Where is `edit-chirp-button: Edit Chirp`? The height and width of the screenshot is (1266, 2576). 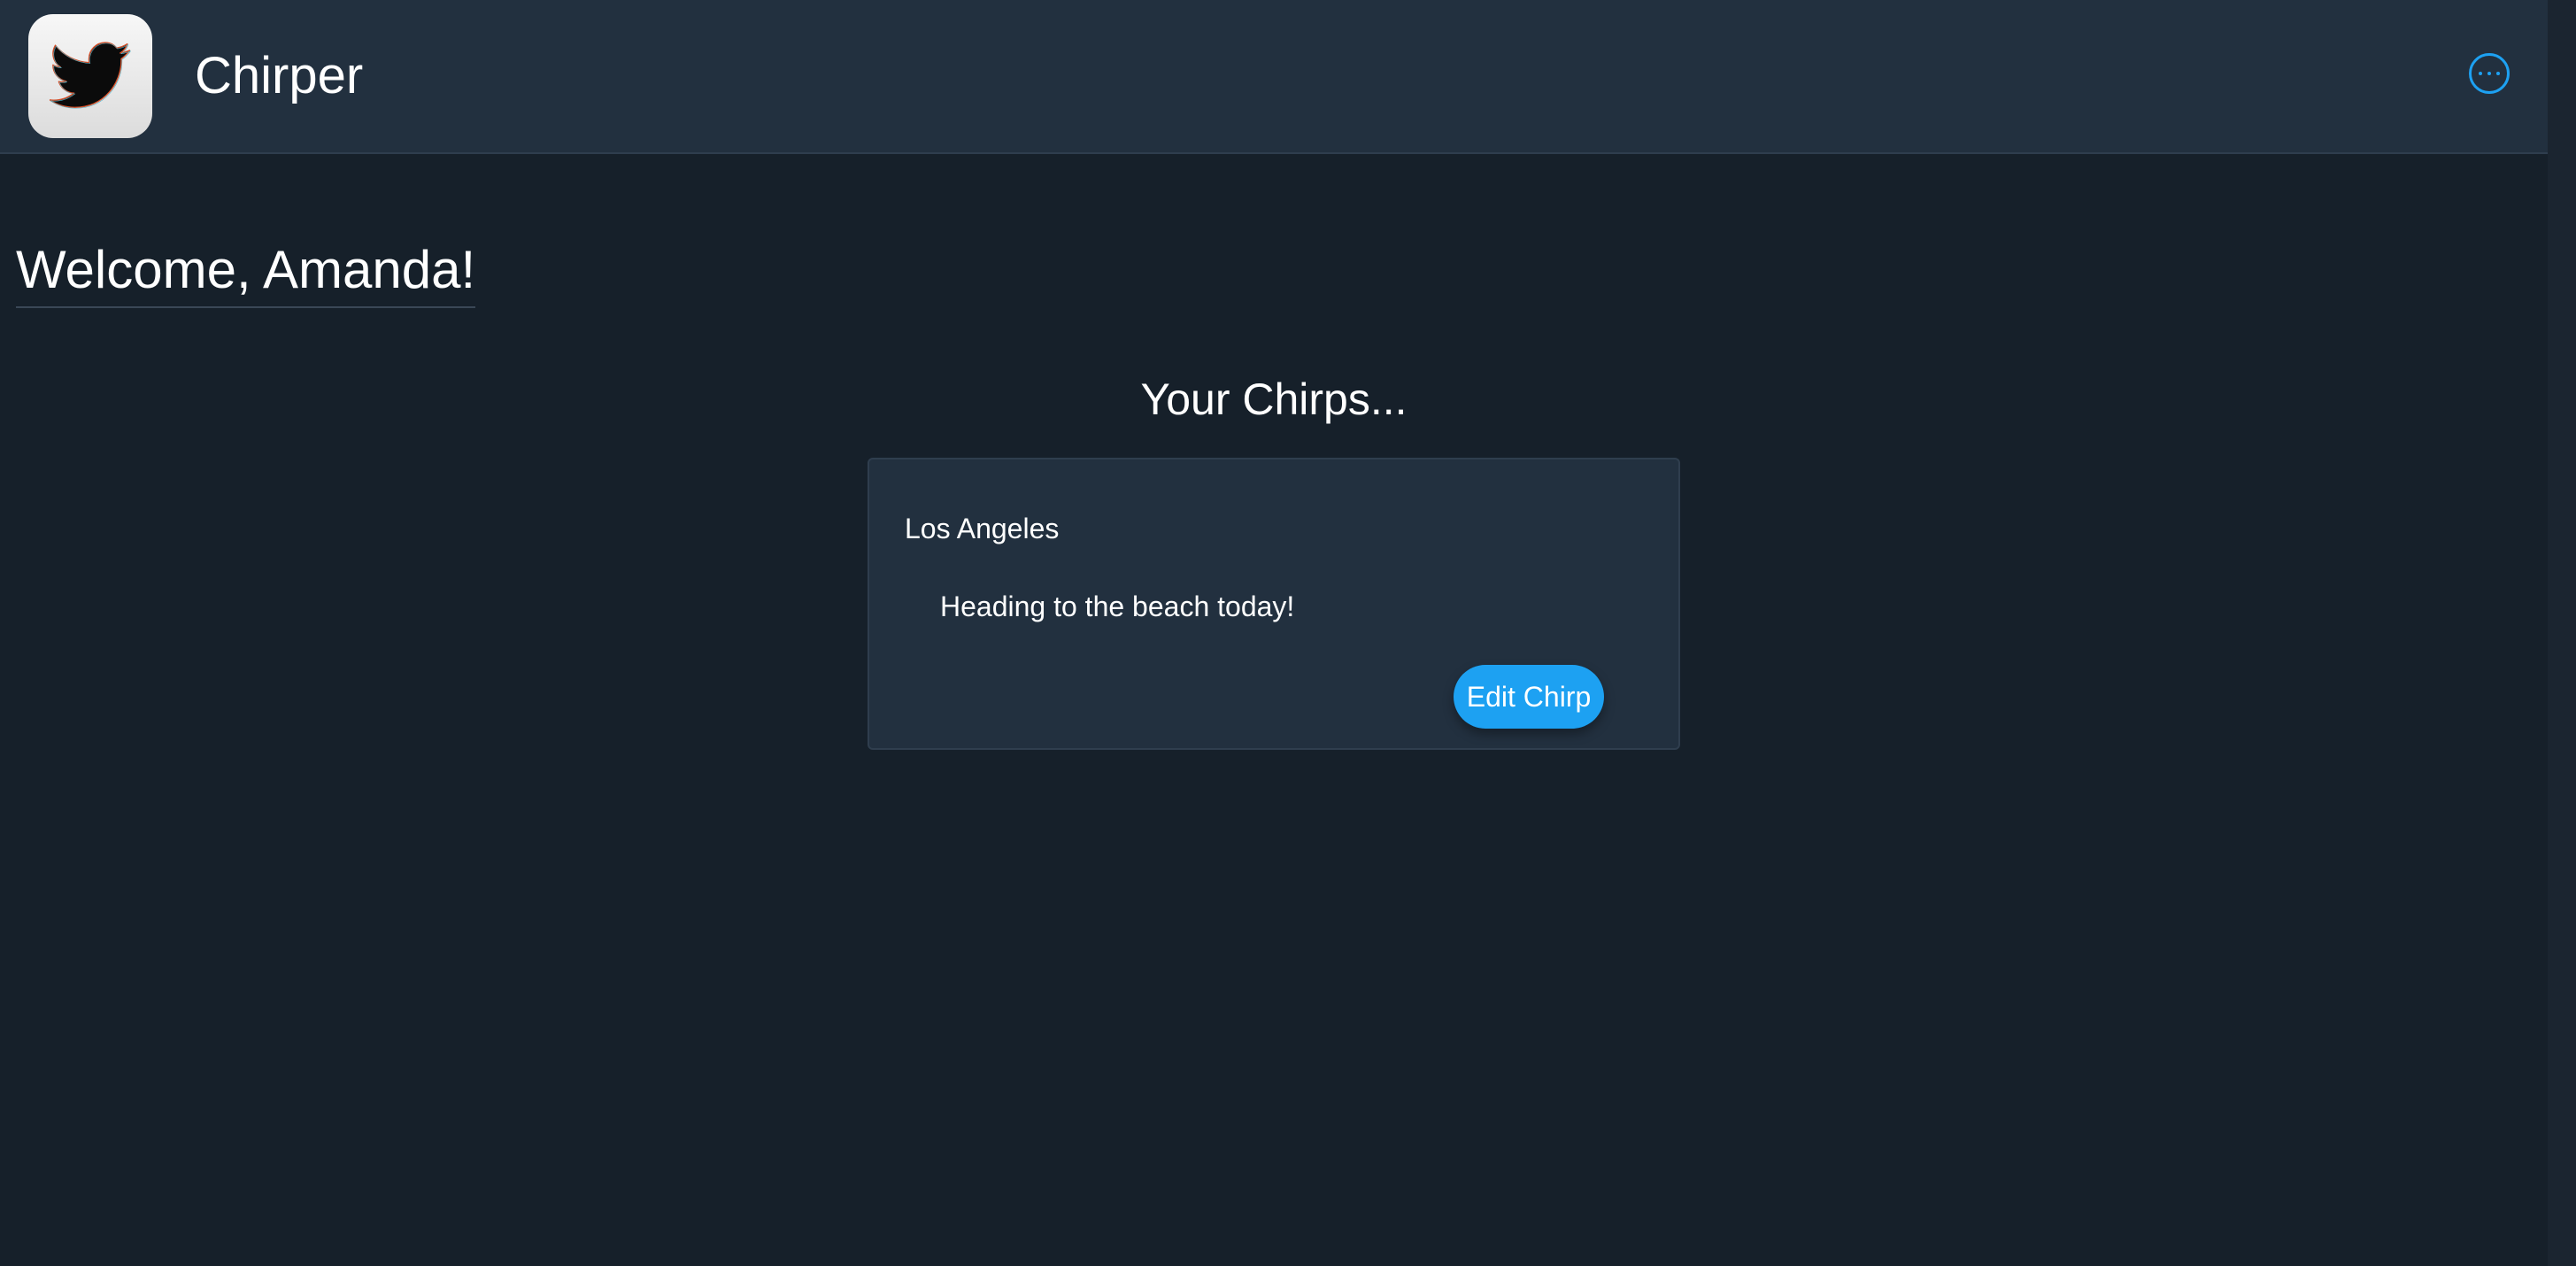 edit-chirp-button: Edit Chirp is located at coordinates (1529, 697).